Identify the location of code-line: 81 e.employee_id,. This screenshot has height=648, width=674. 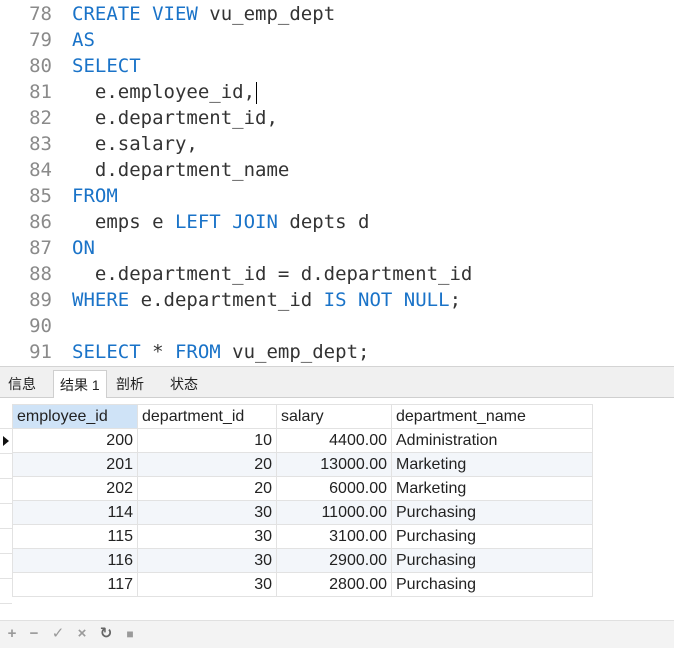
(337, 92).